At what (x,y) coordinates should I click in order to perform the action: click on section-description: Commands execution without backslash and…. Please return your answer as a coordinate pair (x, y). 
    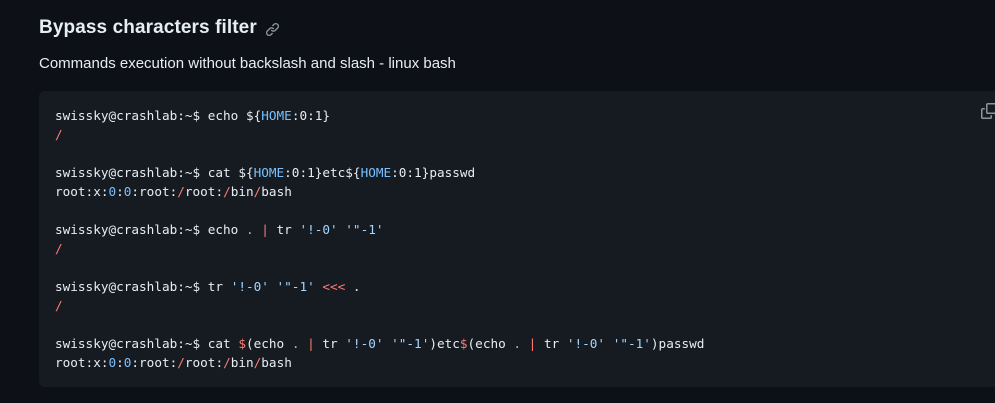
    Looking at the image, I should click on (247, 63).